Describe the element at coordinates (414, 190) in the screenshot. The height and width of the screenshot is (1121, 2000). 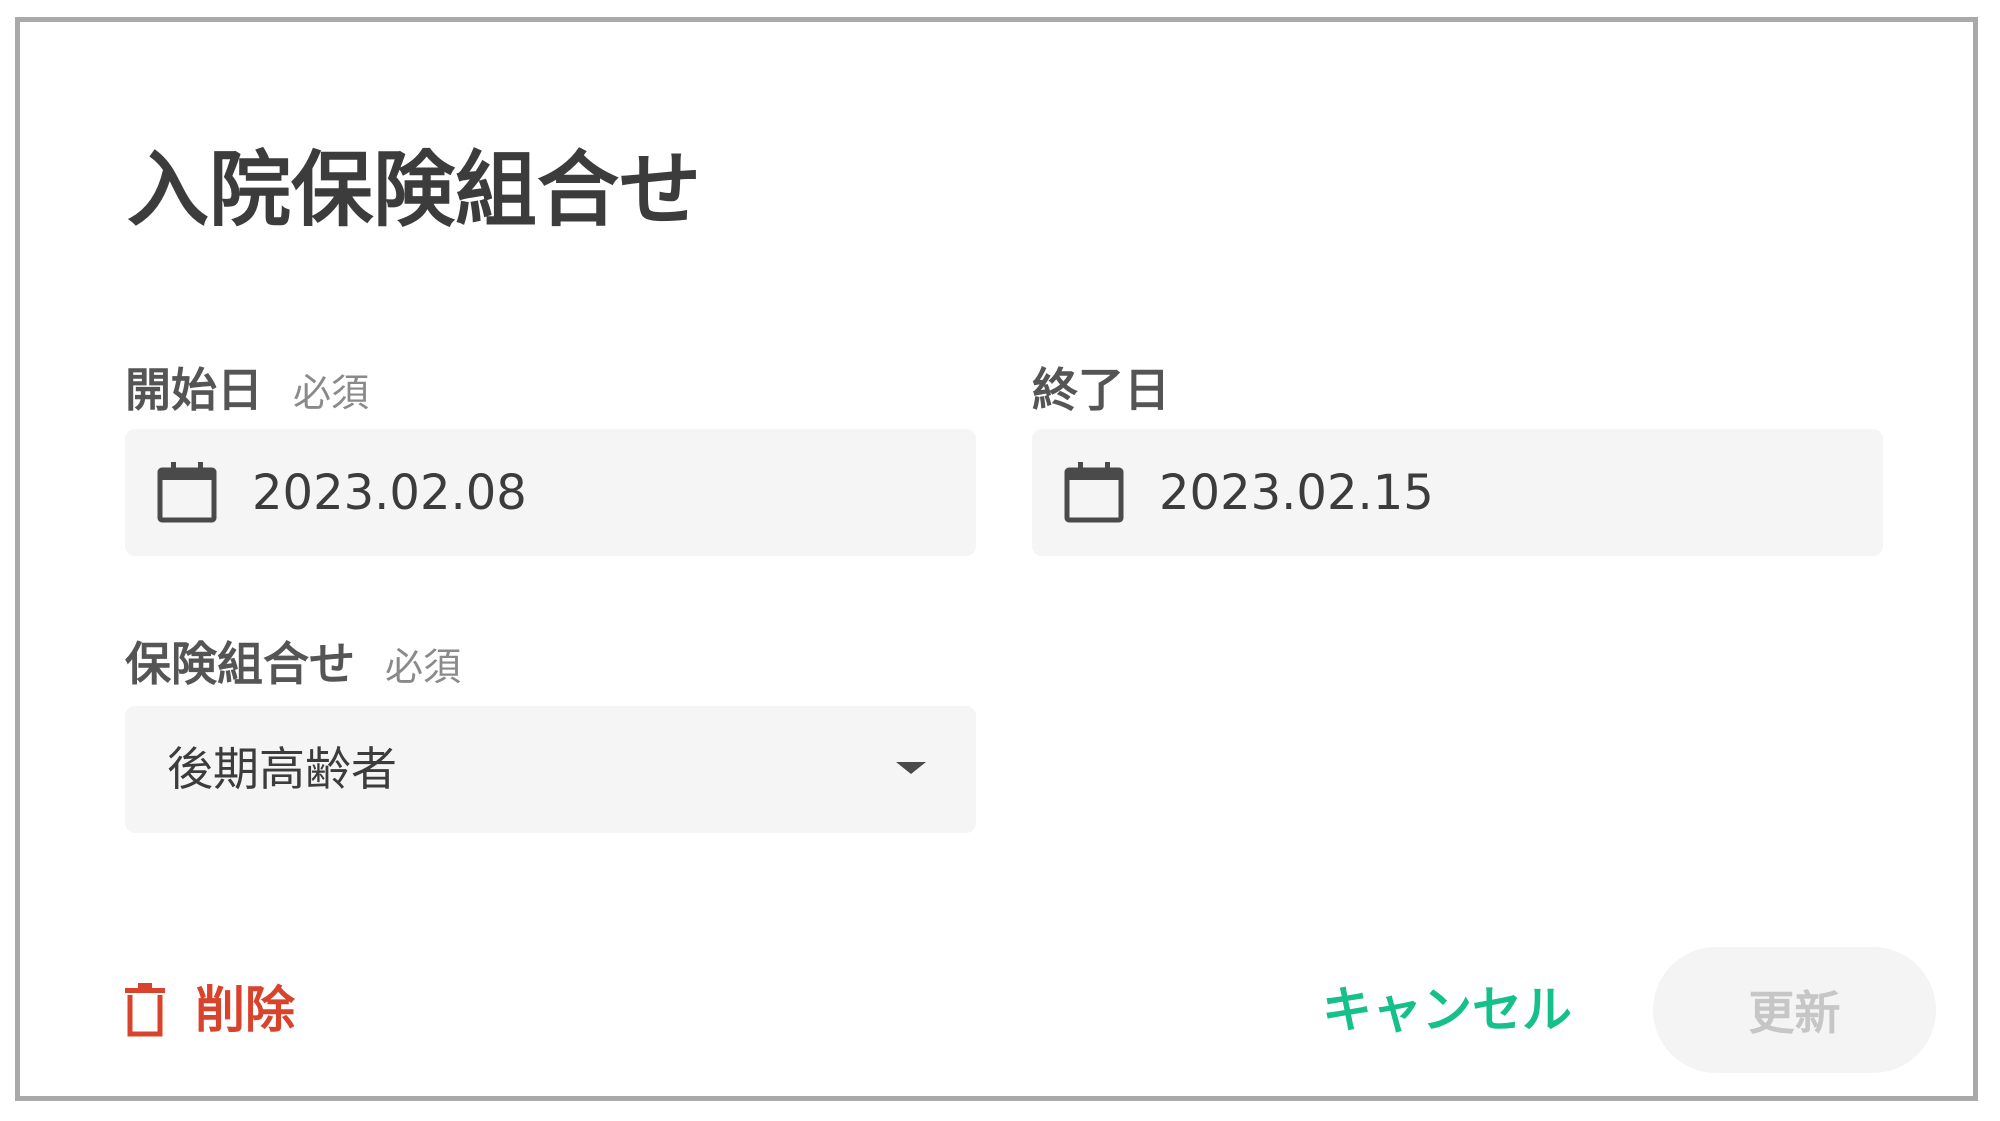
I see `dialog-title: 入院保険組合せ` at that location.